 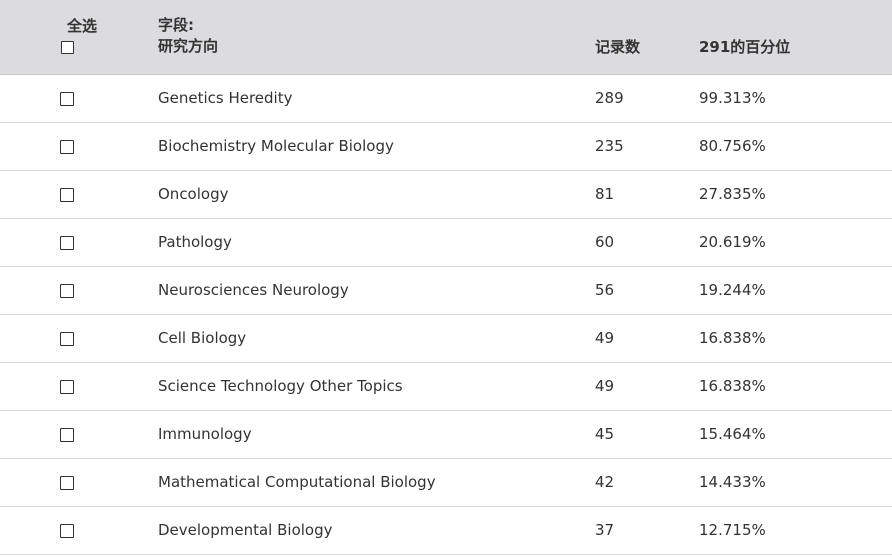 I want to click on table-row: Cell Biology 49 16.838%, so click(x=446, y=339).